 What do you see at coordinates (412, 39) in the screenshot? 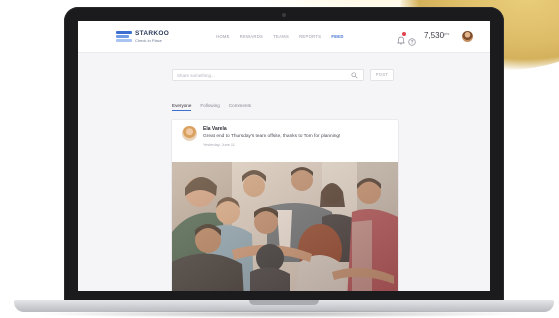
I see `help-icon` at bounding box center [412, 39].